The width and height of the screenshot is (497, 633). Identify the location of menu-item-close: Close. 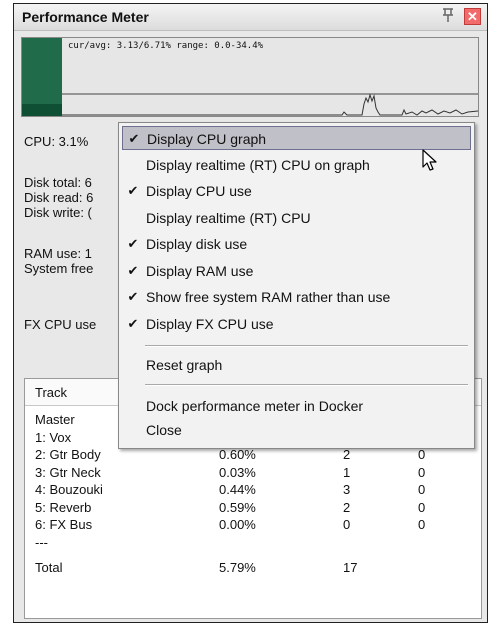
(296, 430).